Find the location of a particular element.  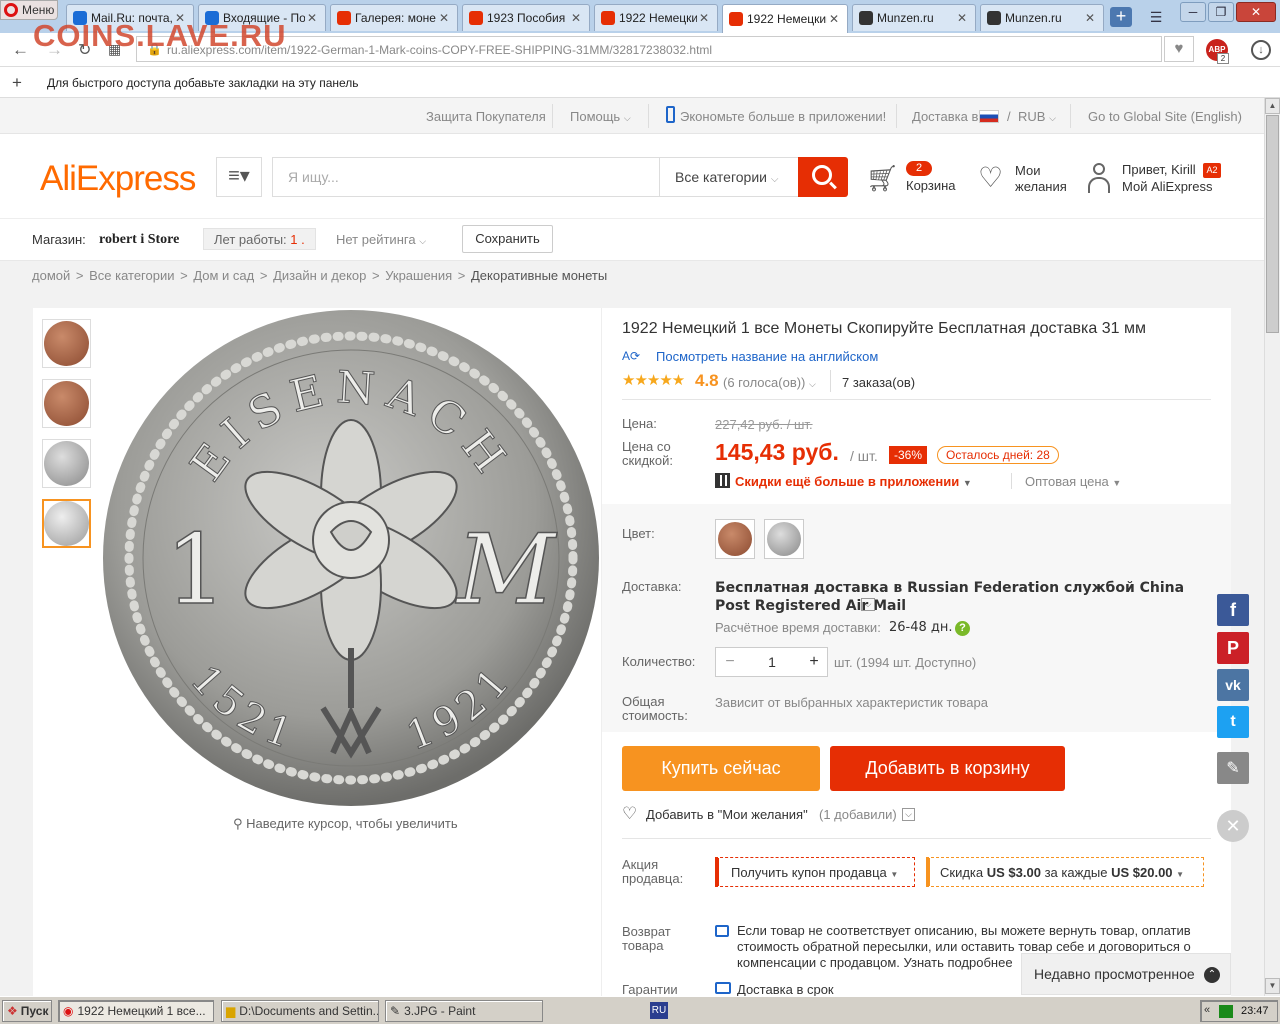

cart-label: Корзина is located at coordinates (931, 185).